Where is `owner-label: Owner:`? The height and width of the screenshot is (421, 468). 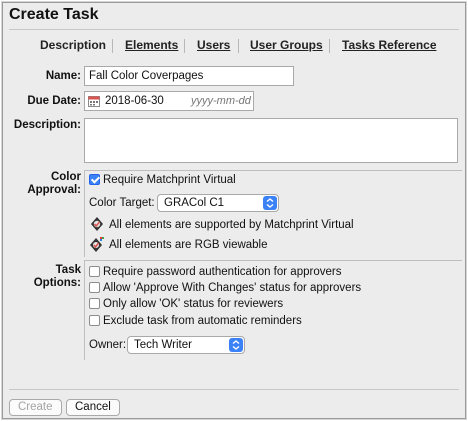
owner-label: Owner: is located at coordinates (108, 345).